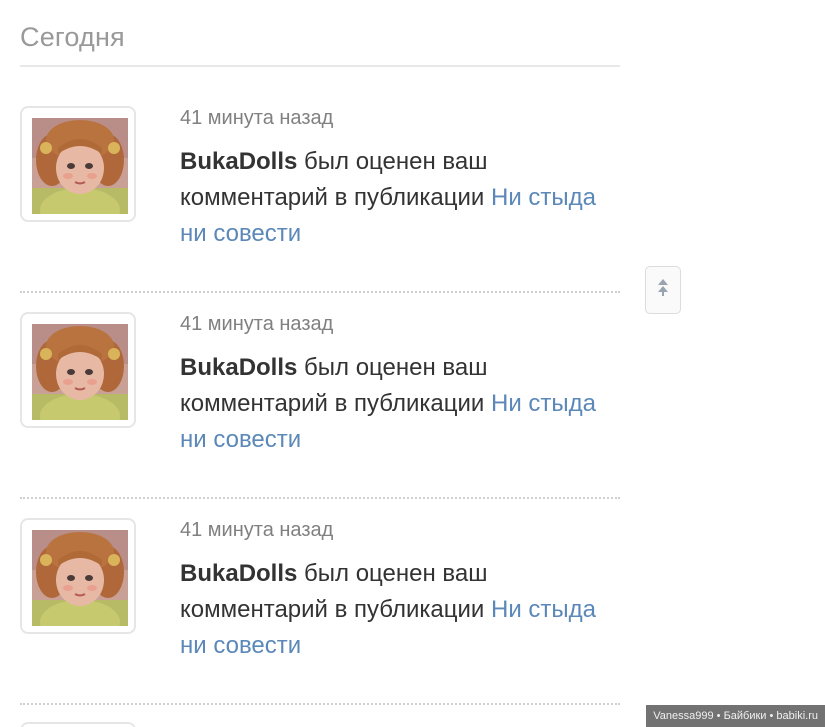  What do you see at coordinates (320, 66) in the screenshot?
I see `section-divider` at bounding box center [320, 66].